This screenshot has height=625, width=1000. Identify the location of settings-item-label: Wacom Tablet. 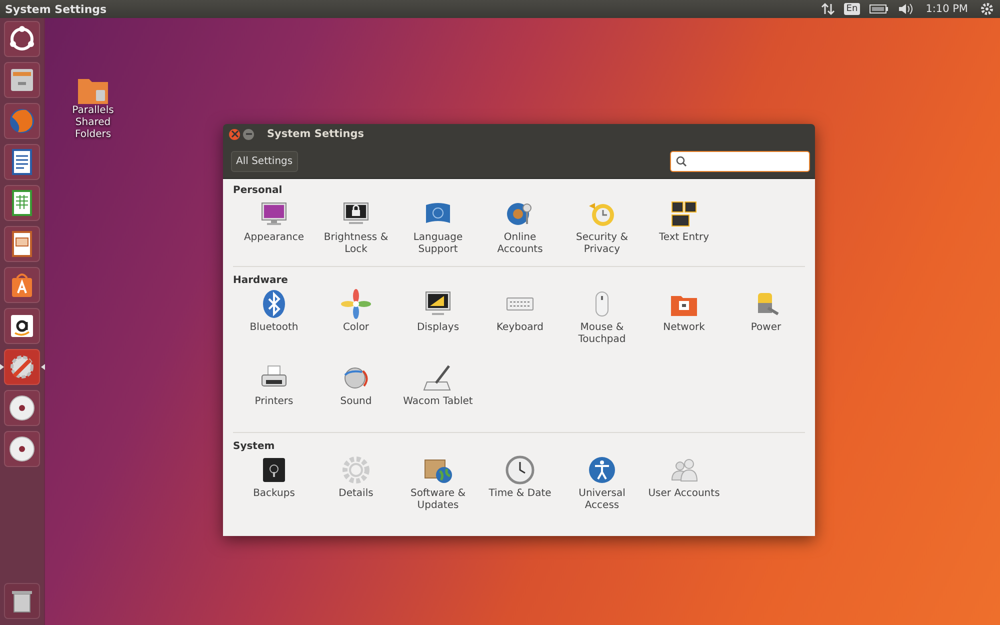
(438, 402).